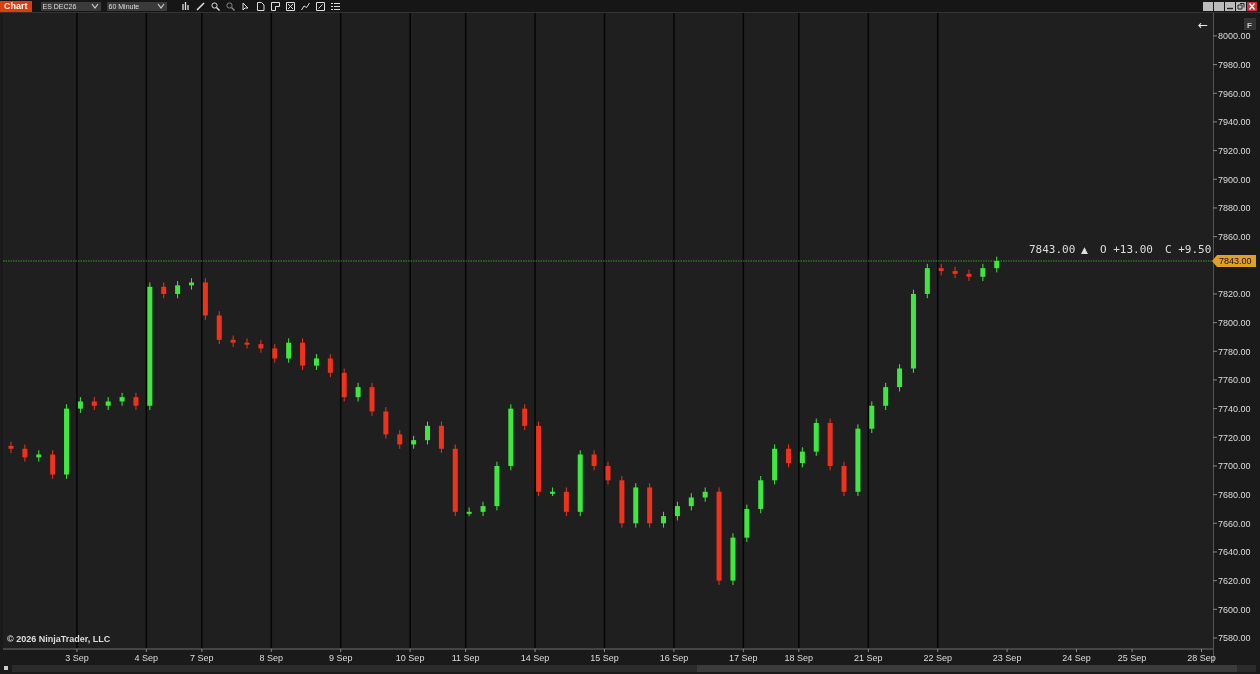  Describe the element at coordinates (230, 6) in the screenshot. I see `zoom-out-icon` at that location.